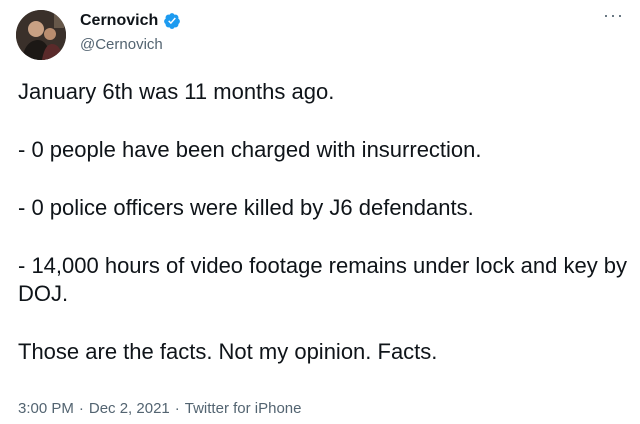 The height and width of the screenshot is (424, 640). I want to click on tweet-source: Twitter for iPhone, so click(243, 408).